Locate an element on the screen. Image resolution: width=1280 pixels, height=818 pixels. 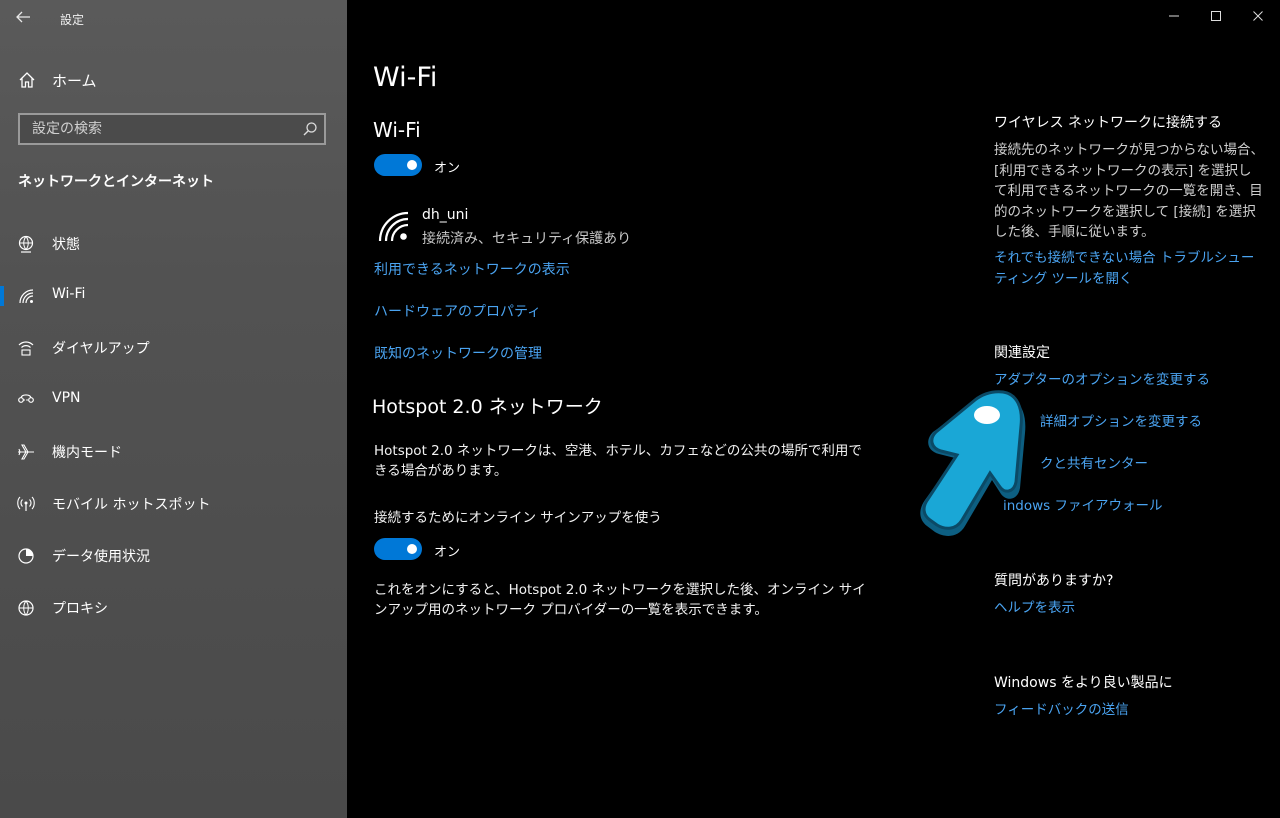
globe-icon is located at coordinates (26, 608).